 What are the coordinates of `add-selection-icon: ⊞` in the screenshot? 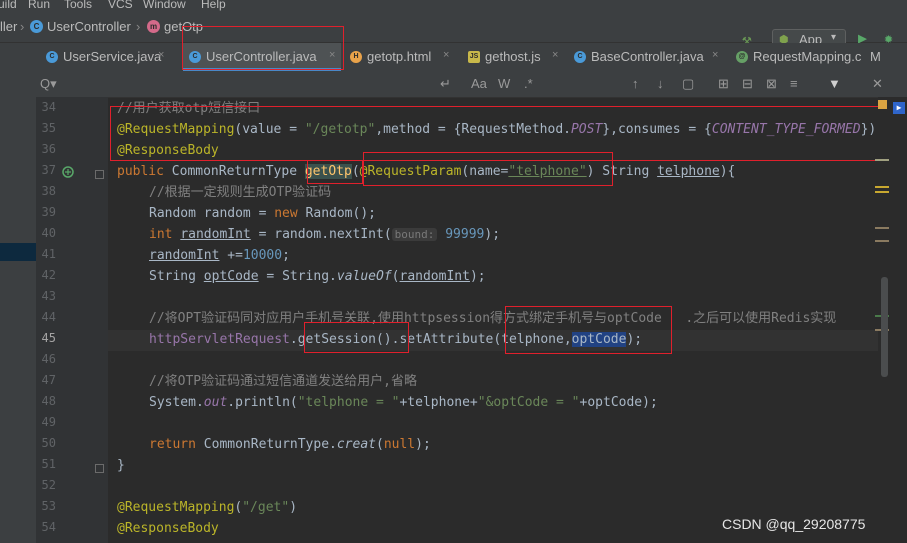 It's located at (723, 84).